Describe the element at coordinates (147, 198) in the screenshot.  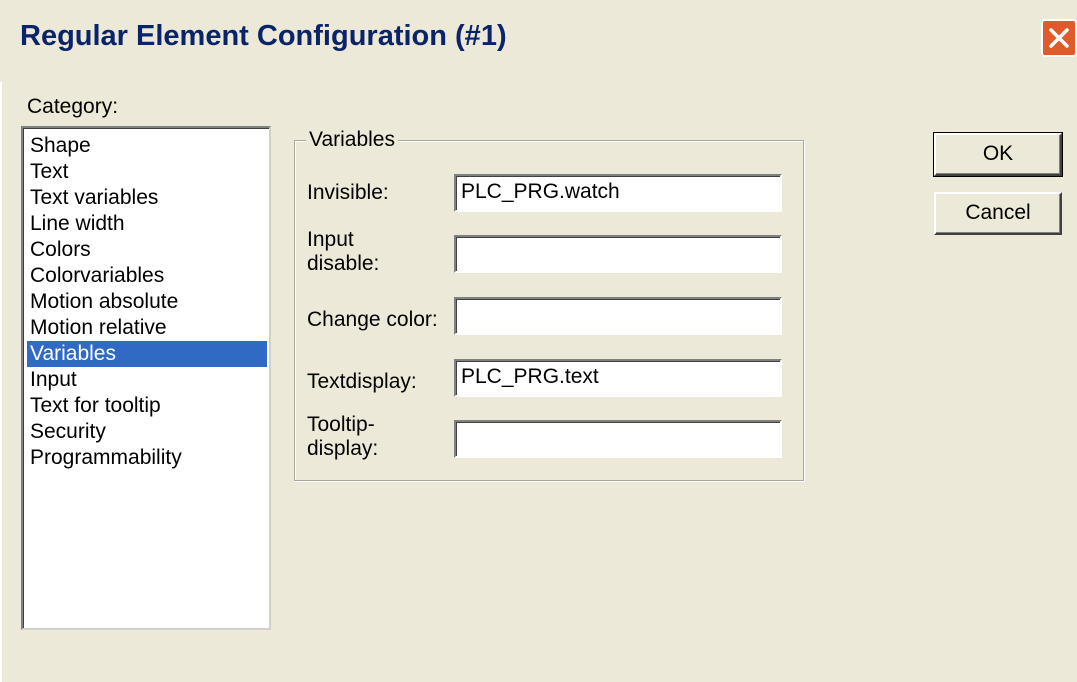
I see `category-item-text-variables: Text variables` at that location.